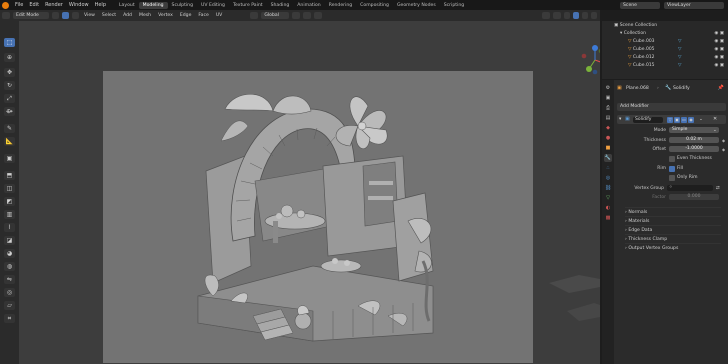 This screenshot has height=364, width=728. What do you see at coordinates (9, 201) in the screenshot?
I see `bevel-tool-icon: ◩` at bounding box center [9, 201].